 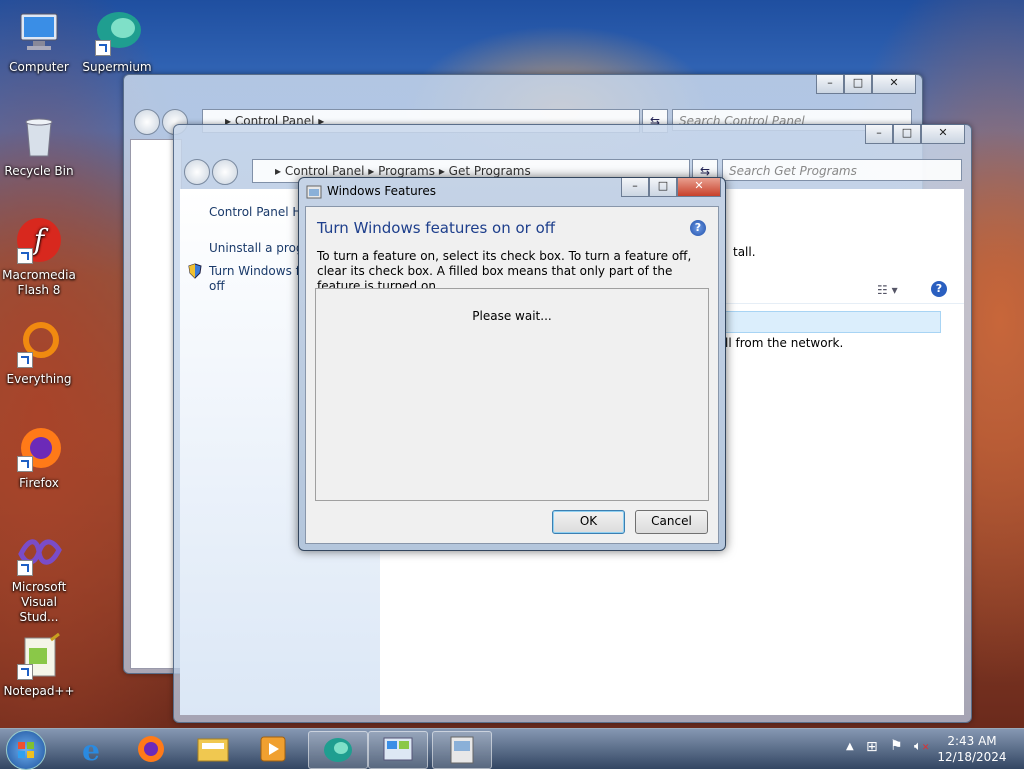 I want to click on control-panel-icon, so click(x=398, y=749).